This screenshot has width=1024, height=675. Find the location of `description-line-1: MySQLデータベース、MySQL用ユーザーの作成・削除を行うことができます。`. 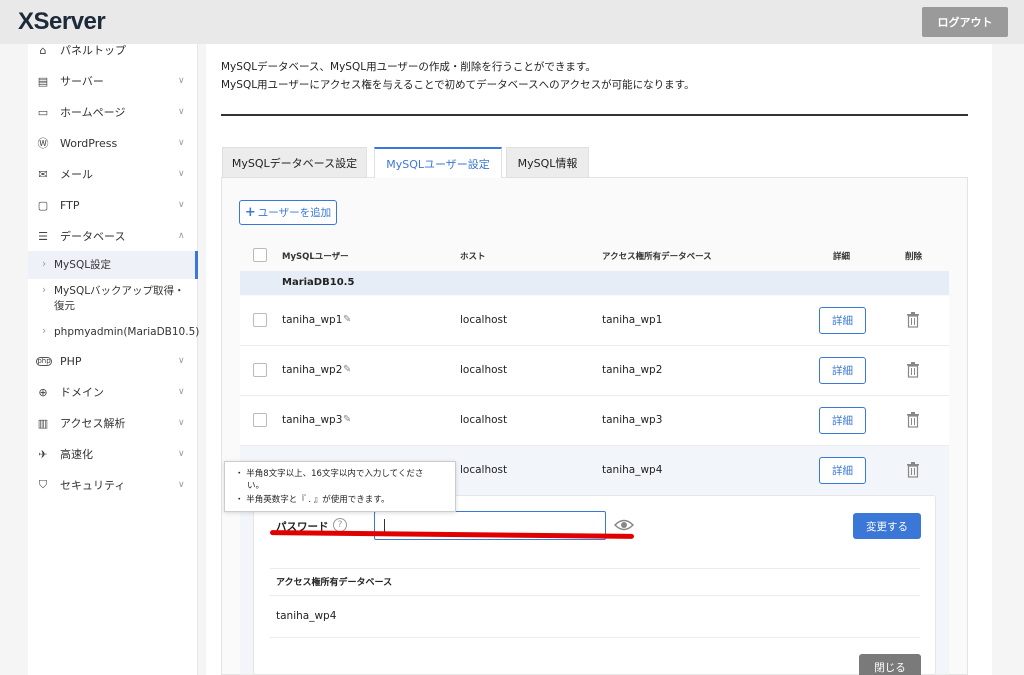

description-line-1: MySQLデータベース、MySQL用ユーザーの作成・削除を行うことができます。 is located at coordinates (408, 67).